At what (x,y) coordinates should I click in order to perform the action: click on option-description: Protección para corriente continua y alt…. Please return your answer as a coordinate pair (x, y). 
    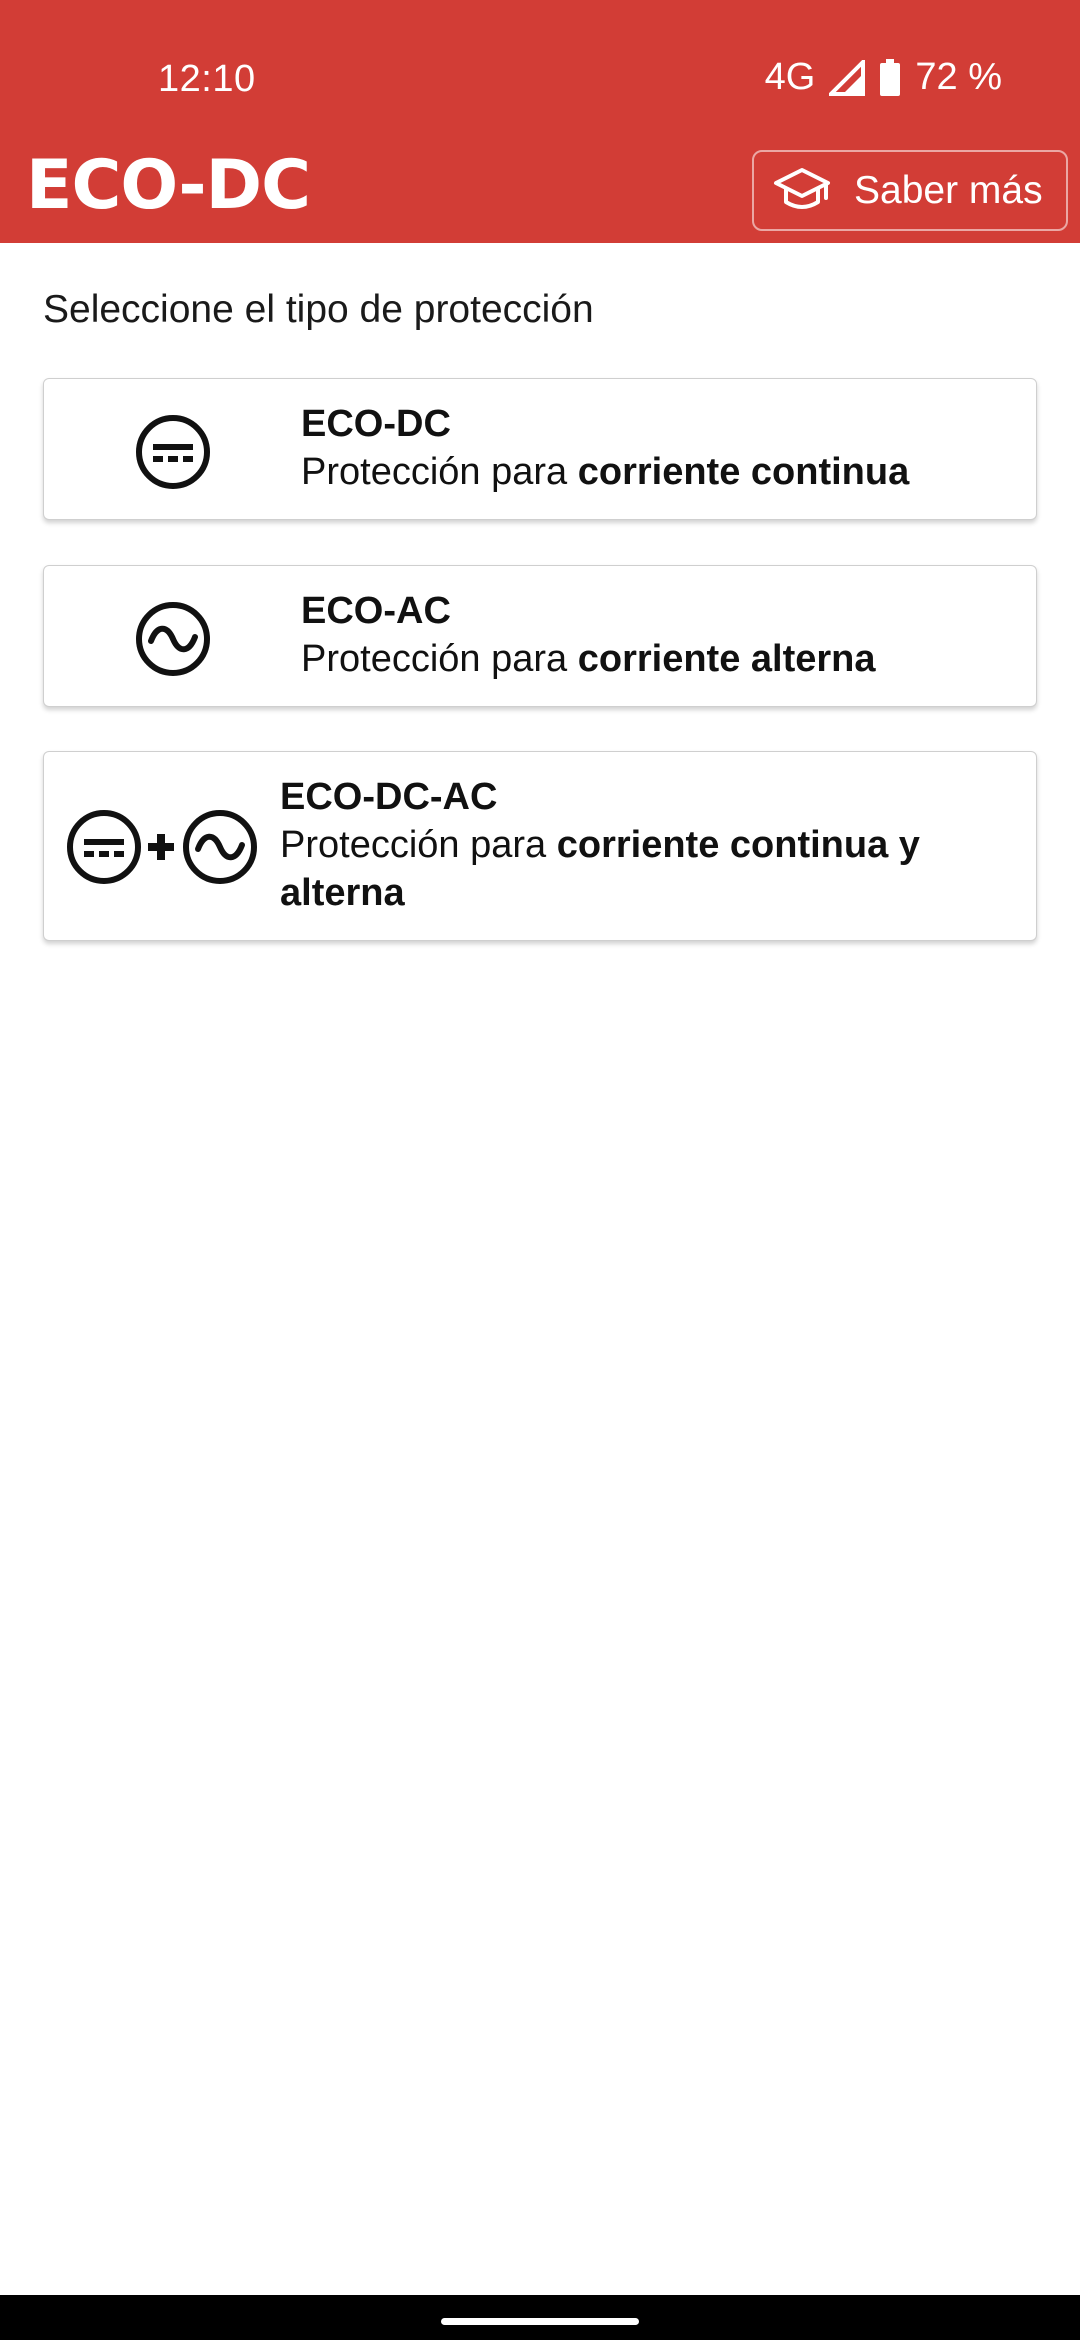
    Looking at the image, I should click on (600, 869).